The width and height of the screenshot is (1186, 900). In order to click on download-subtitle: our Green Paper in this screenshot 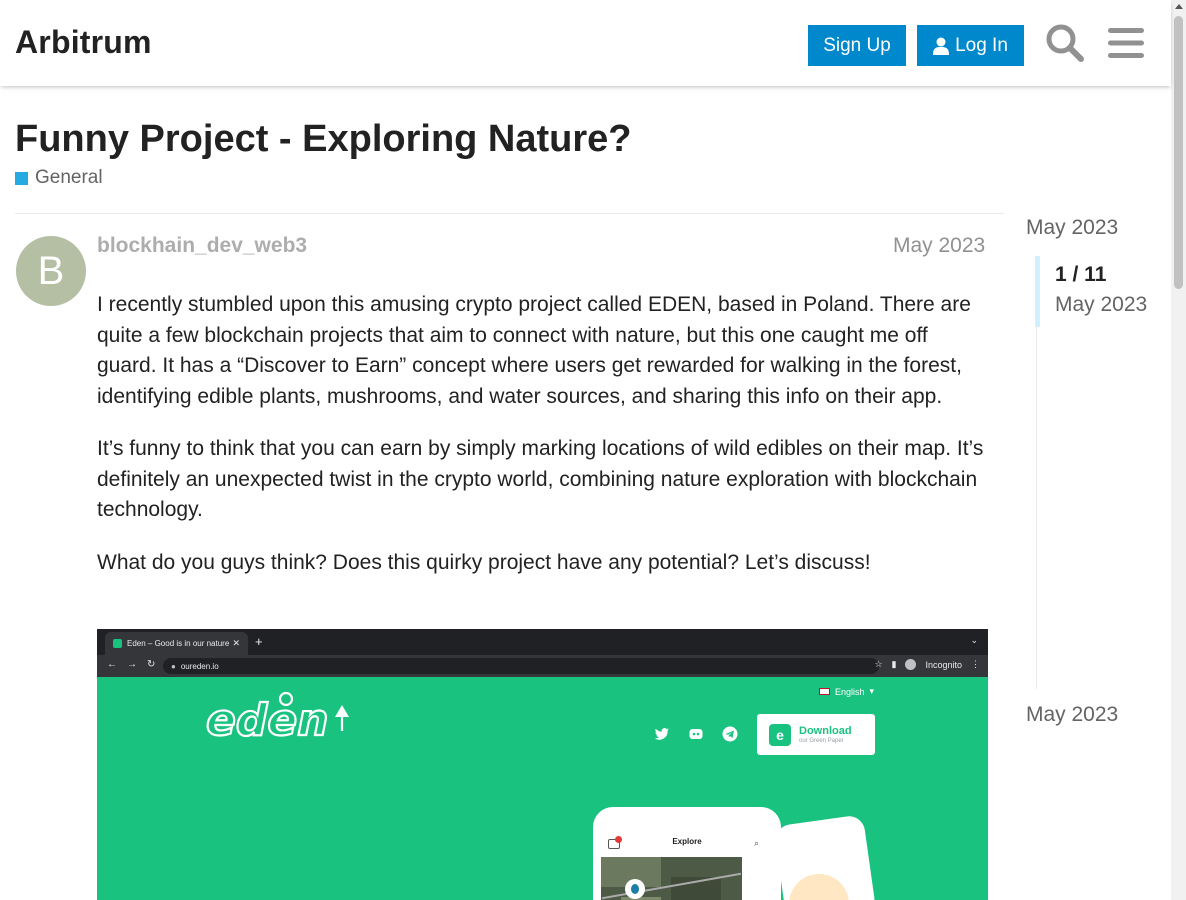, I will do `click(821, 741)`.